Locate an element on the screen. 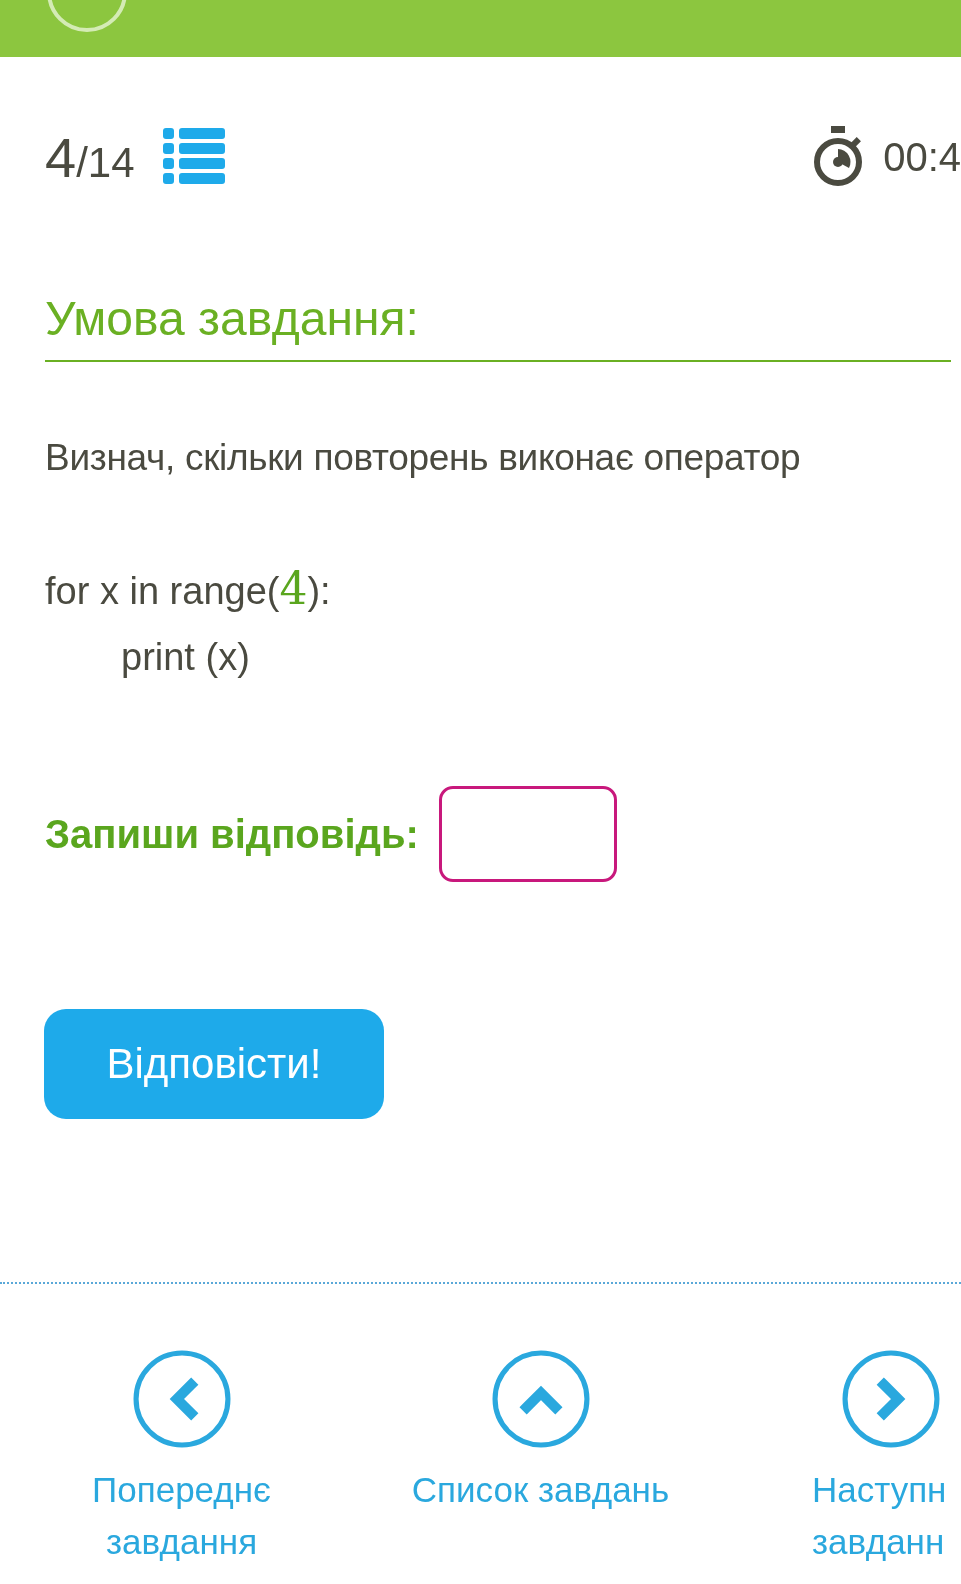 Image resolution: width=961 pixels, height=1584 pixels. nav-link: Наступн завданн is located at coordinates (879, 1516).